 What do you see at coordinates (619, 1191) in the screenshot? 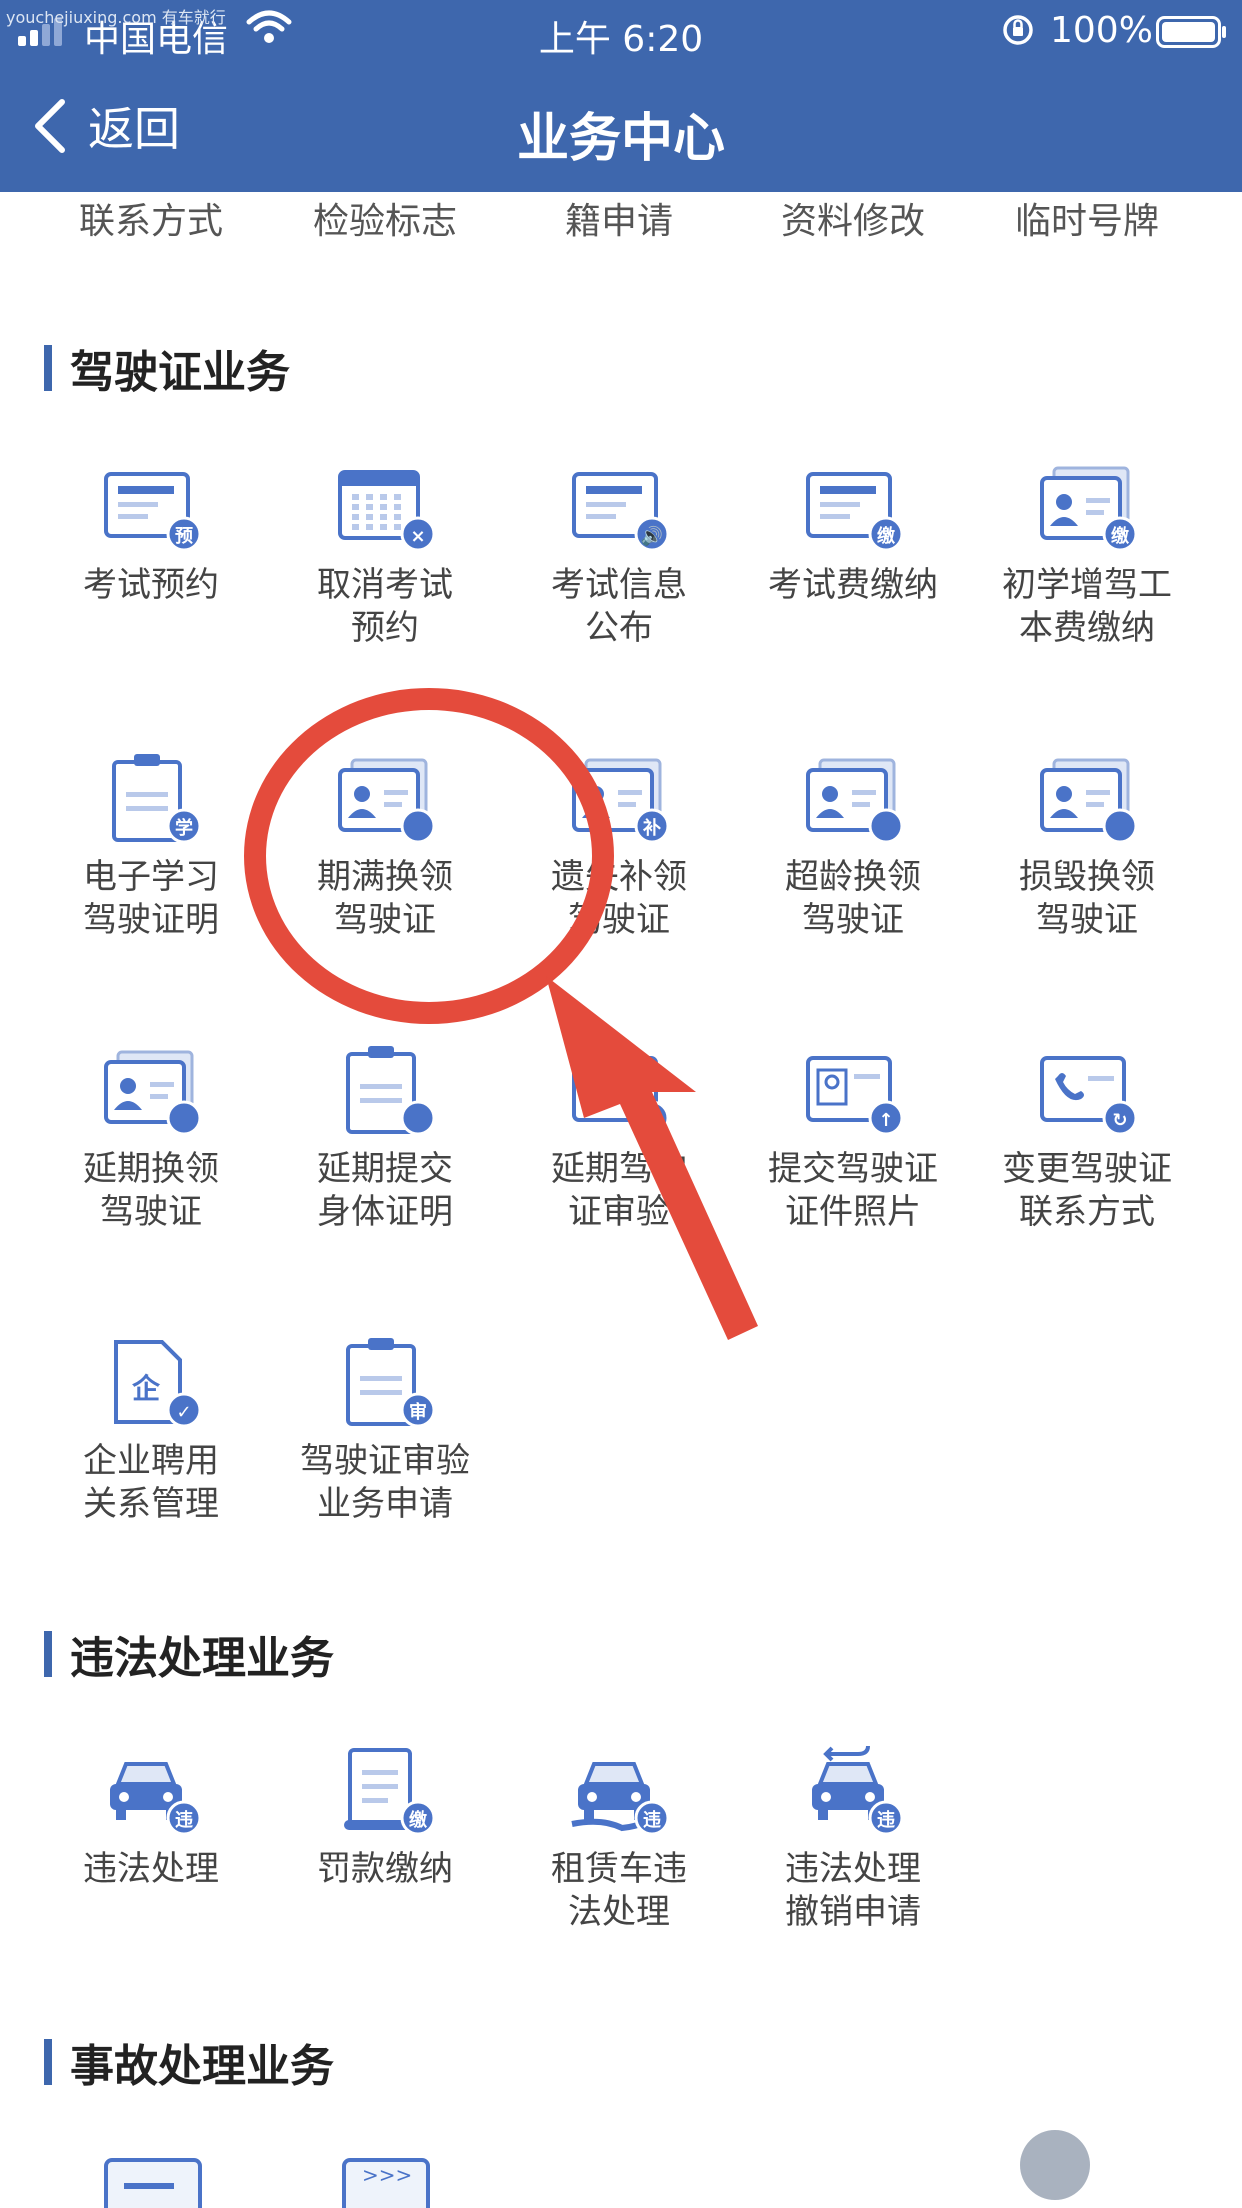
I see `service-item-label: 延期驾驶 证审验` at bounding box center [619, 1191].